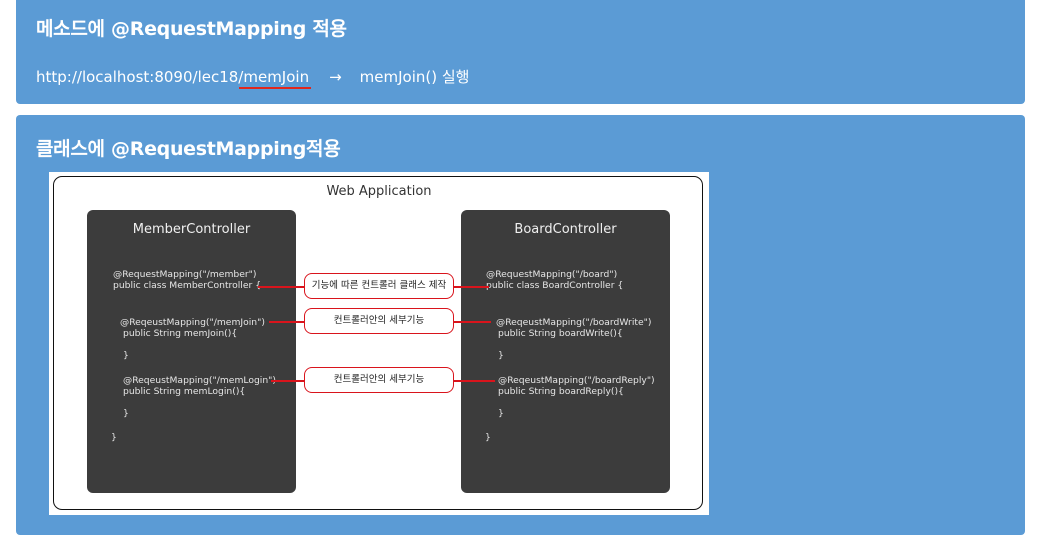 Image resolution: width=1037 pixels, height=535 pixels. I want to click on board-write-decl: public String boardWrite(){, so click(560, 333).